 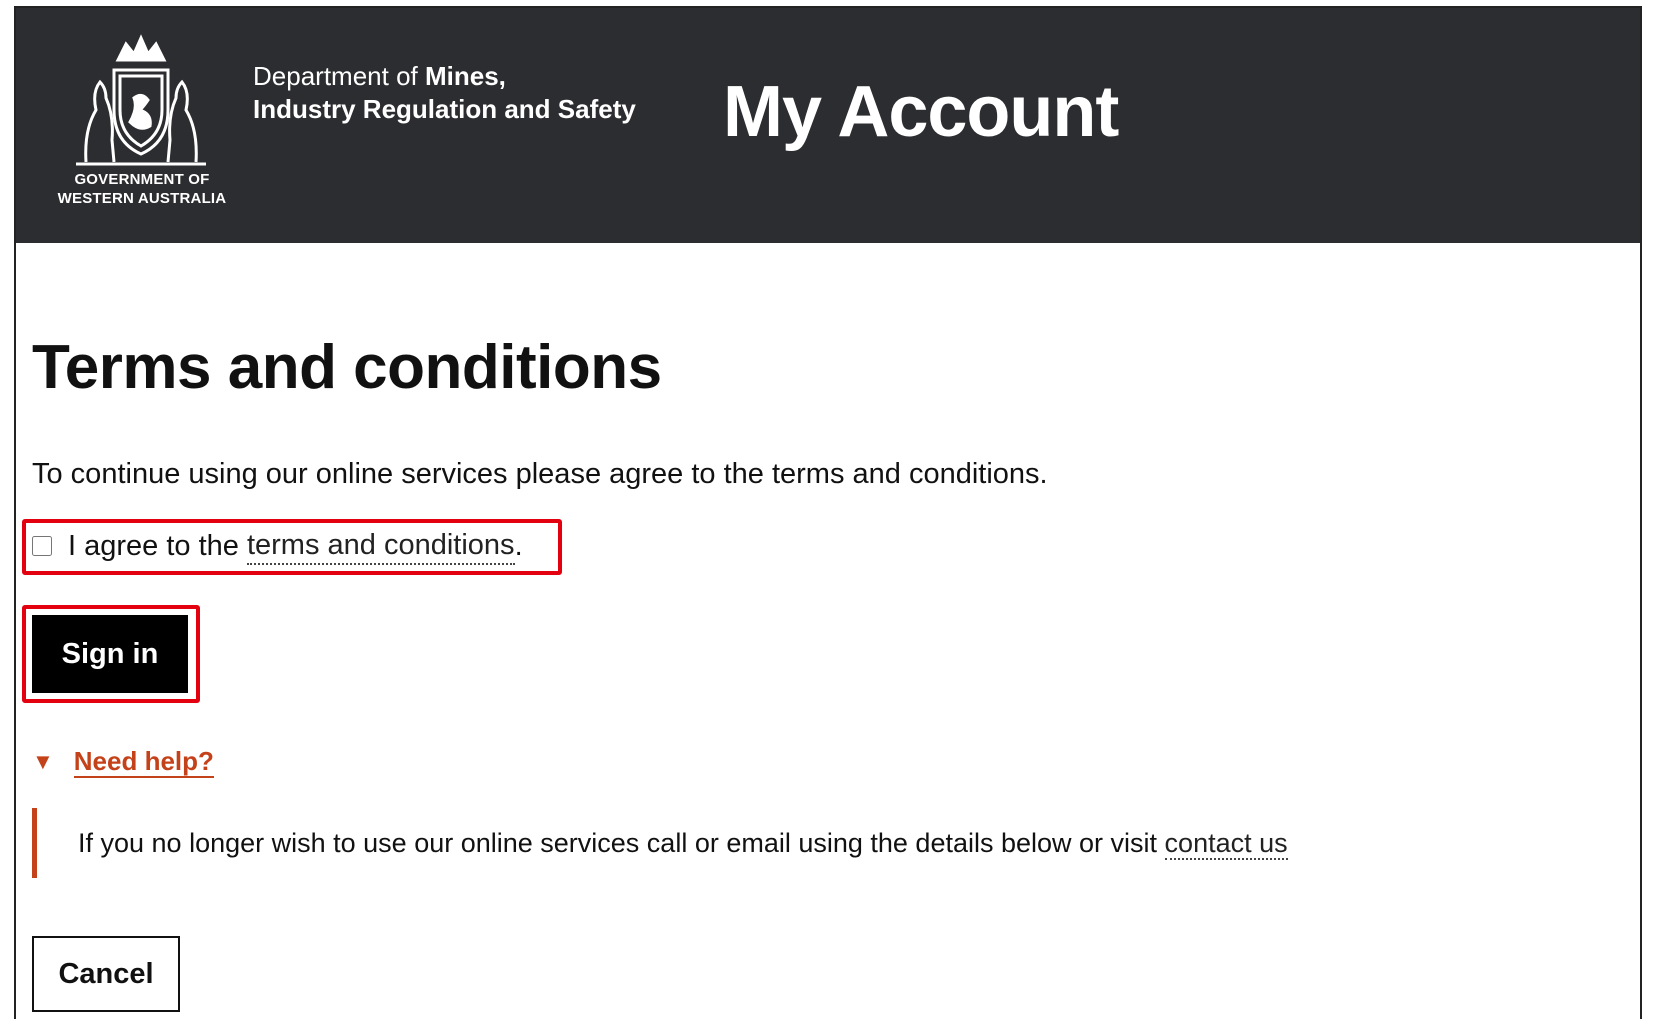 I want to click on need-help-label: Need help?, so click(x=143, y=762).